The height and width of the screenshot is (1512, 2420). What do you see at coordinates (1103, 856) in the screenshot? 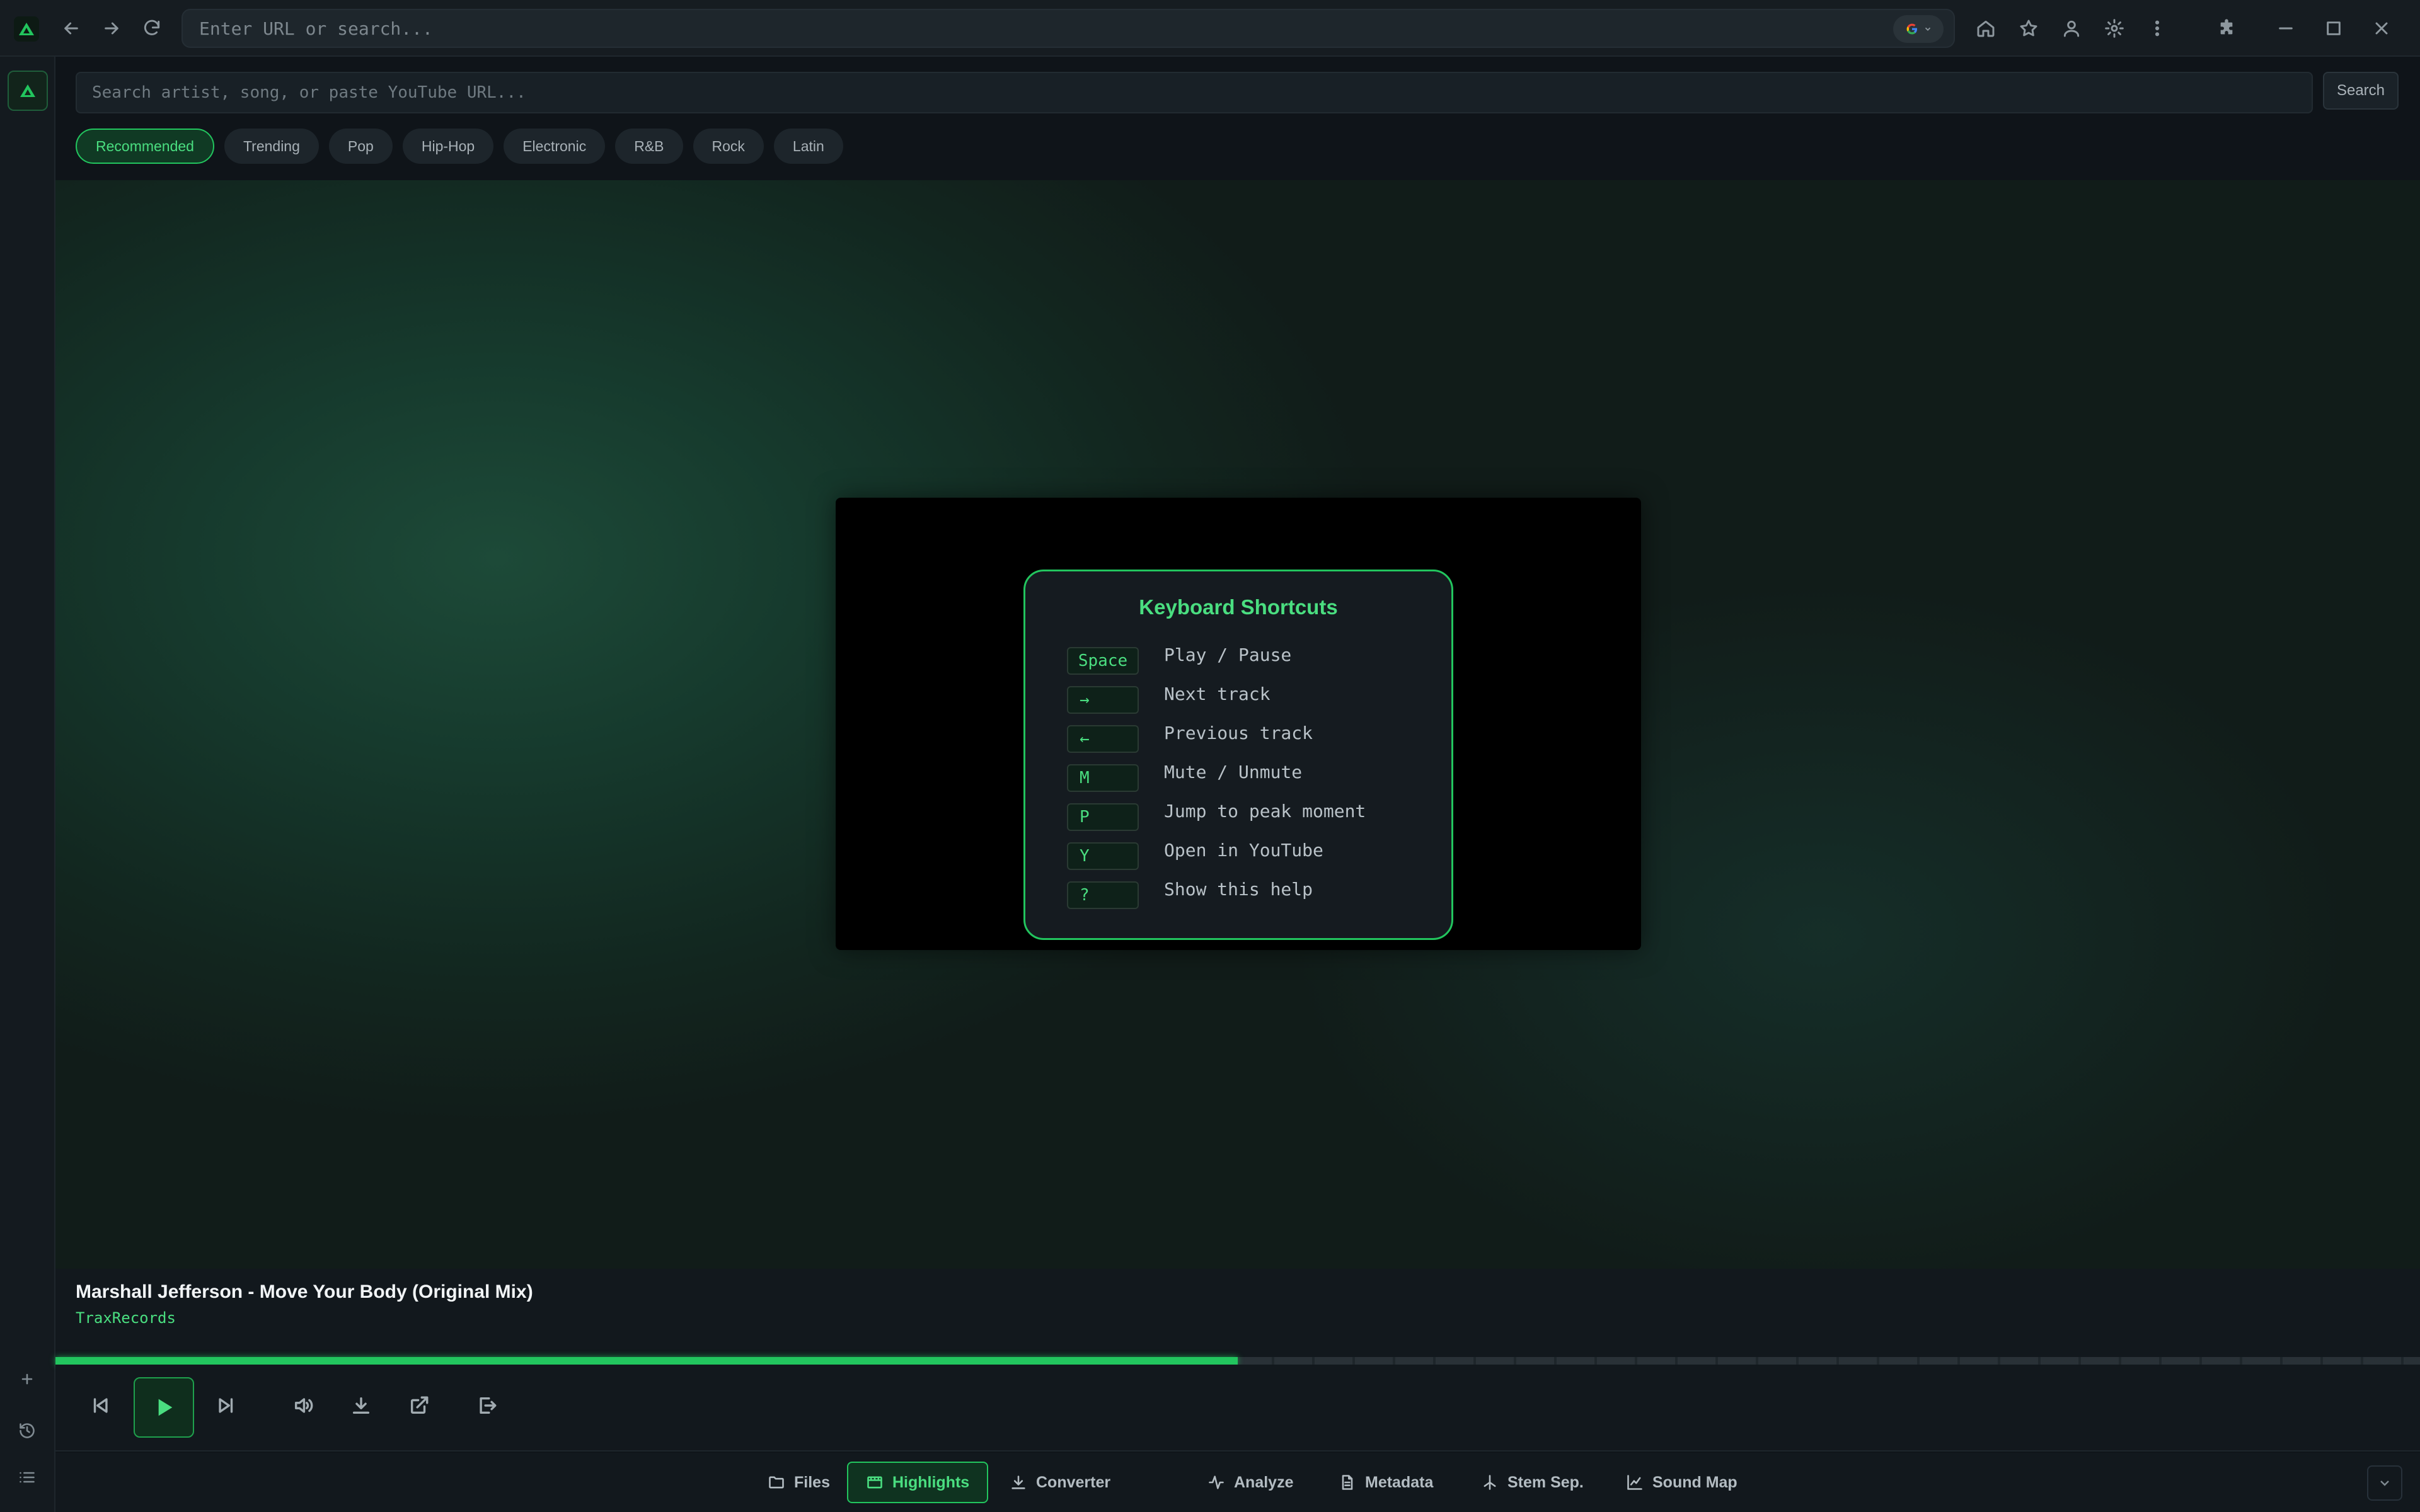
I see `shortcut-key: Y` at bounding box center [1103, 856].